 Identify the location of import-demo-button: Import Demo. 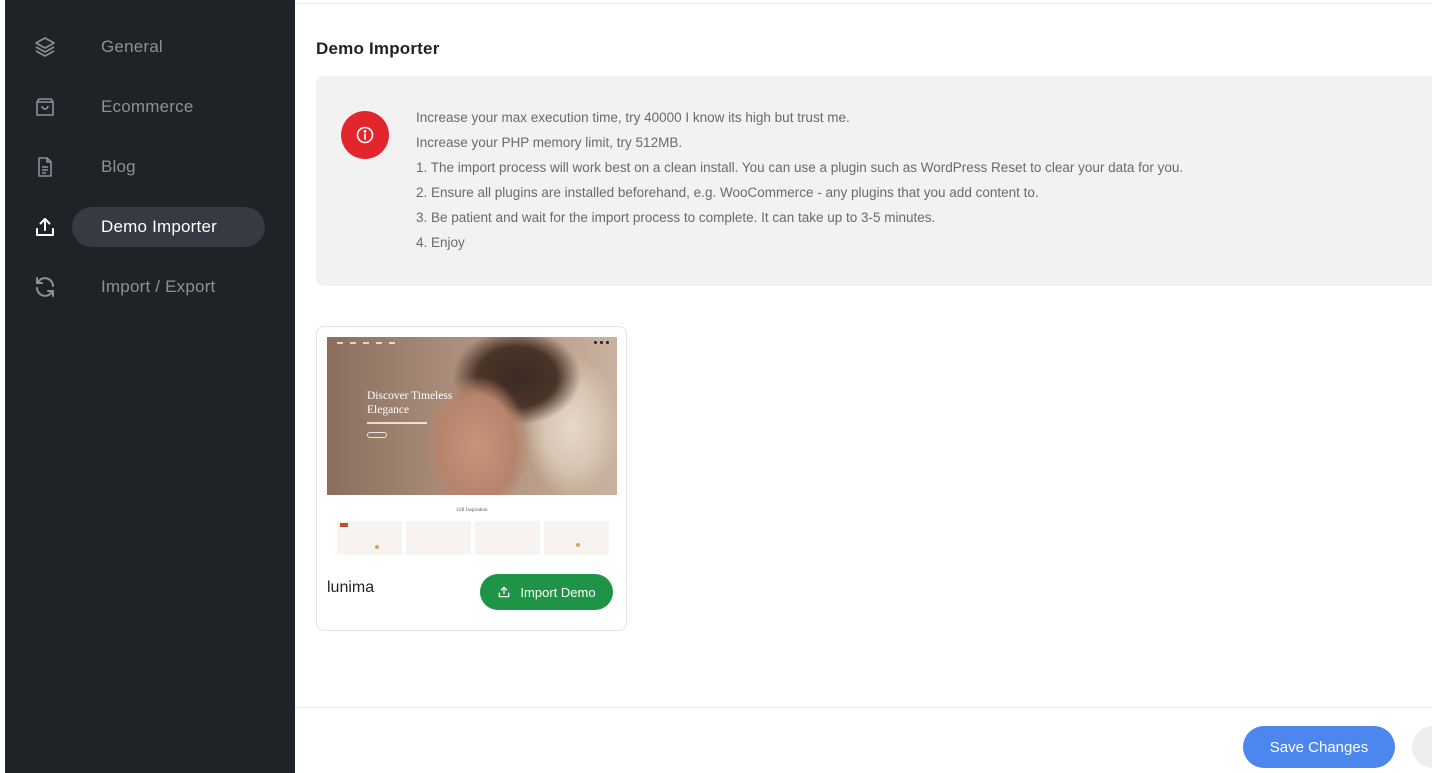
(546, 592).